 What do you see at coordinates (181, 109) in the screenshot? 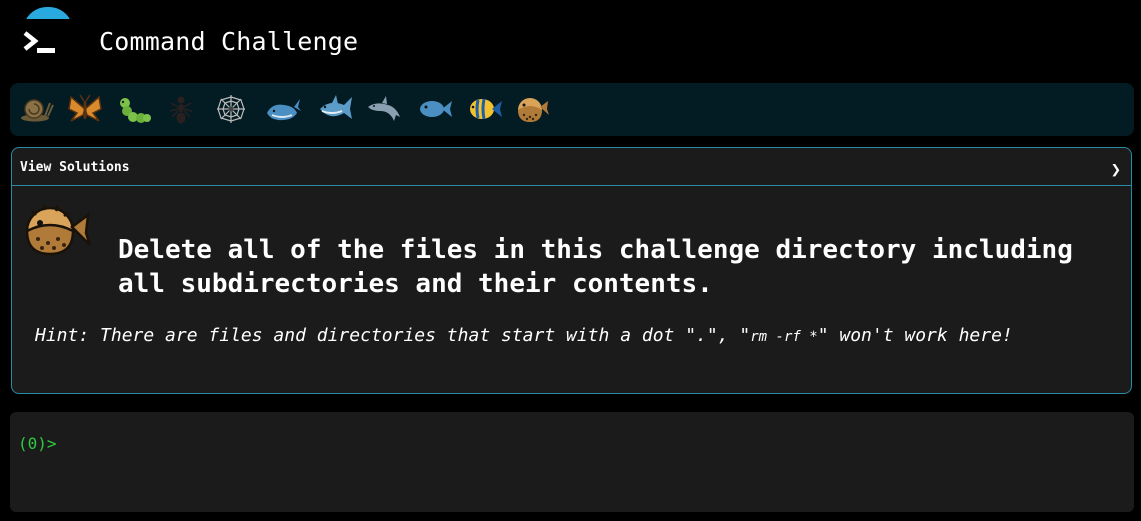
I see `level-ant-icon` at bounding box center [181, 109].